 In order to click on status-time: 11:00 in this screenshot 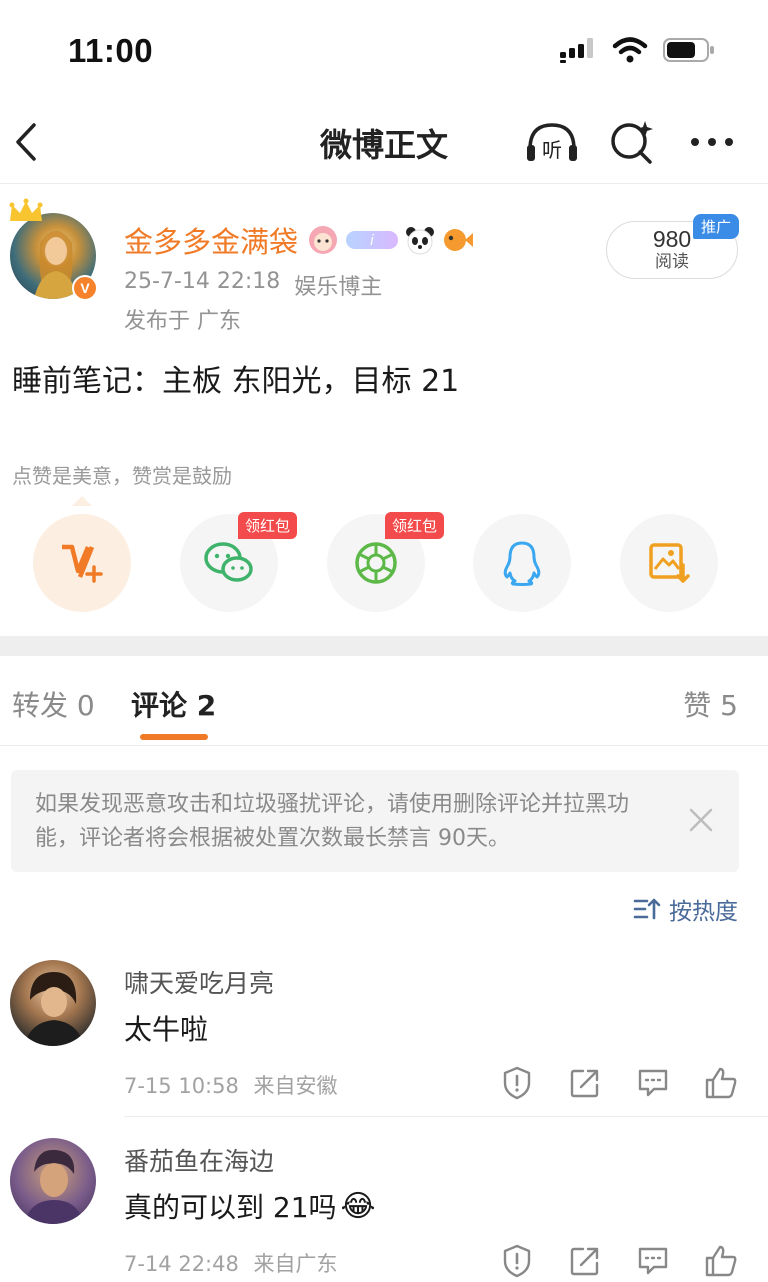, I will do `click(111, 50)`.